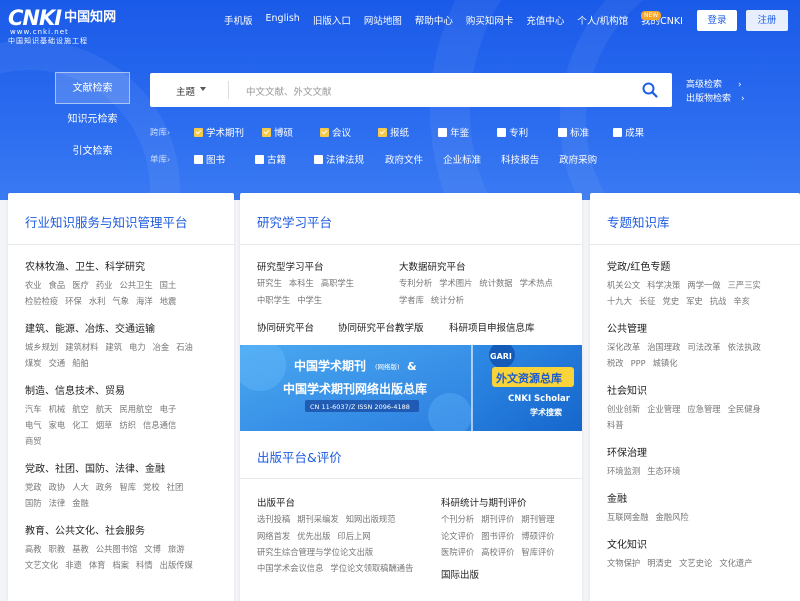 Image resolution: width=800 pixels, height=601 pixels. I want to click on link-item: 文艺史论, so click(695, 563).